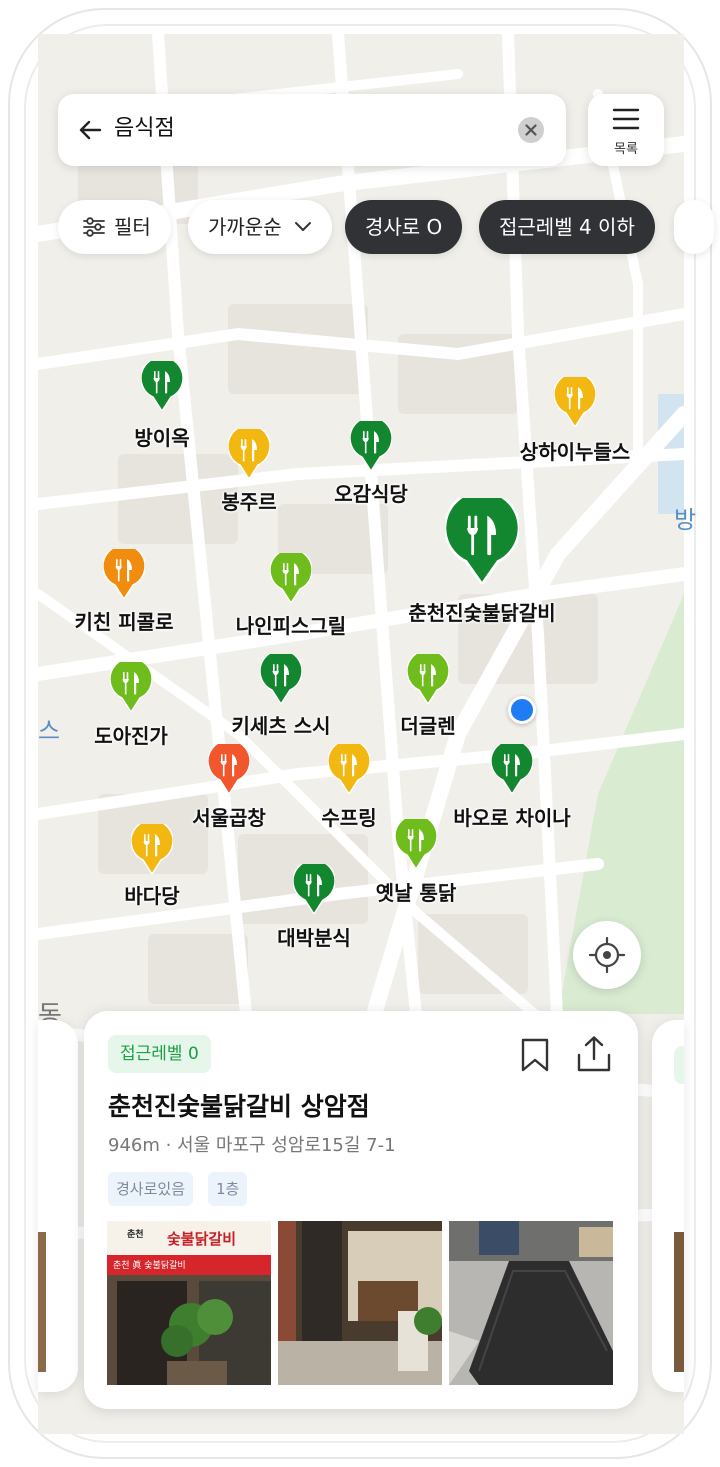 The width and height of the screenshot is (720, 1467). What do you see at coordinates (229, 816) in the screenshot?
I see `map-pin-label: 서울곱창` at bounding box center [229, 816].